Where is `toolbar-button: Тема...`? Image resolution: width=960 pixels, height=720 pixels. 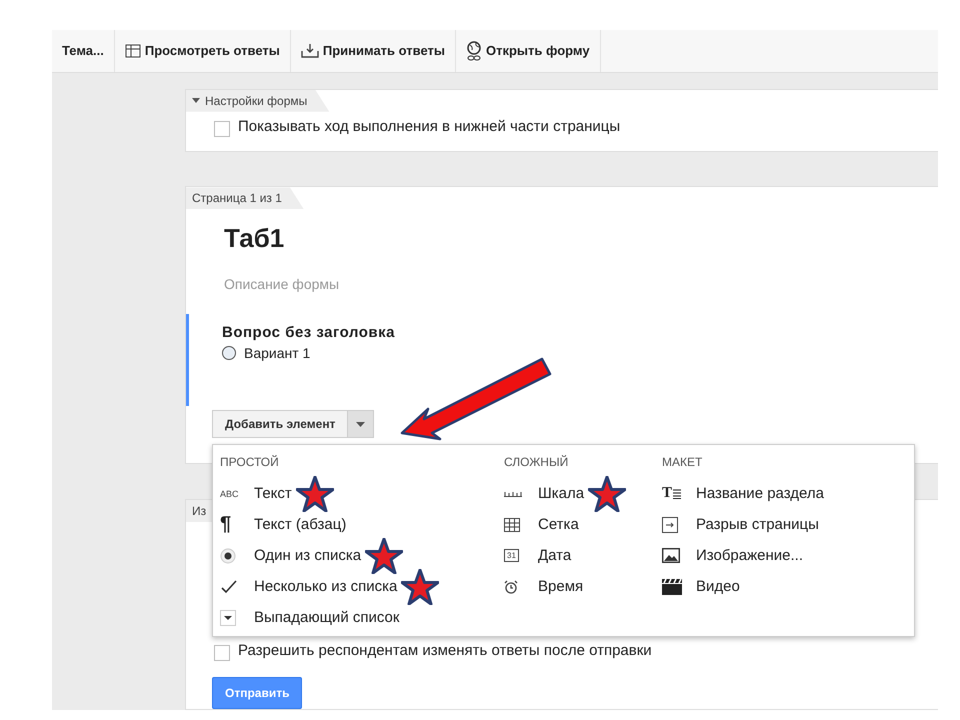 toolbar-button: Тема... is located at coordinates (83, 51).